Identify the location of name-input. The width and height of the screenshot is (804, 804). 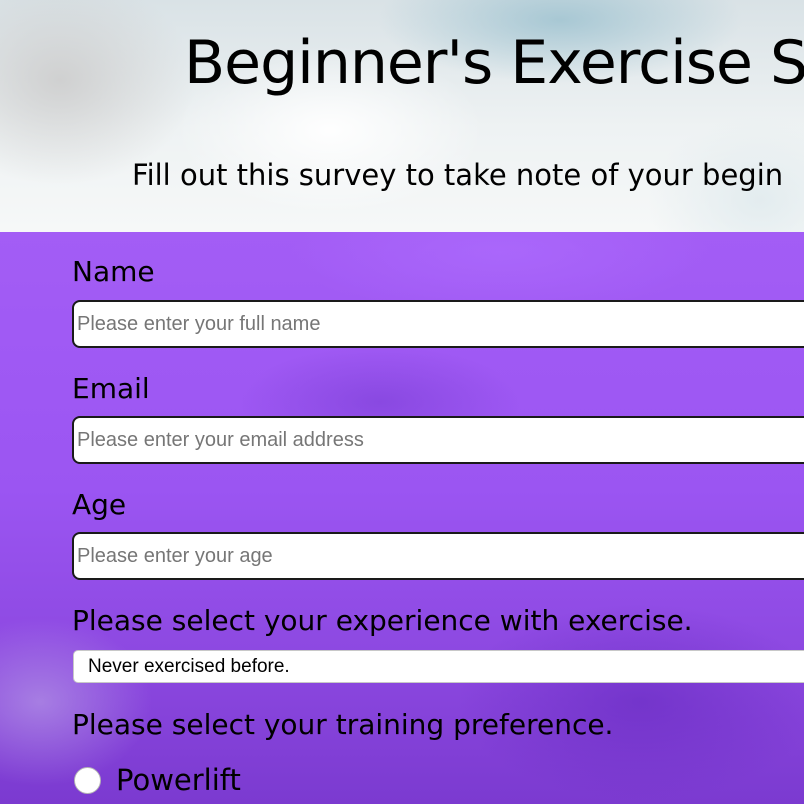
(438, 324).